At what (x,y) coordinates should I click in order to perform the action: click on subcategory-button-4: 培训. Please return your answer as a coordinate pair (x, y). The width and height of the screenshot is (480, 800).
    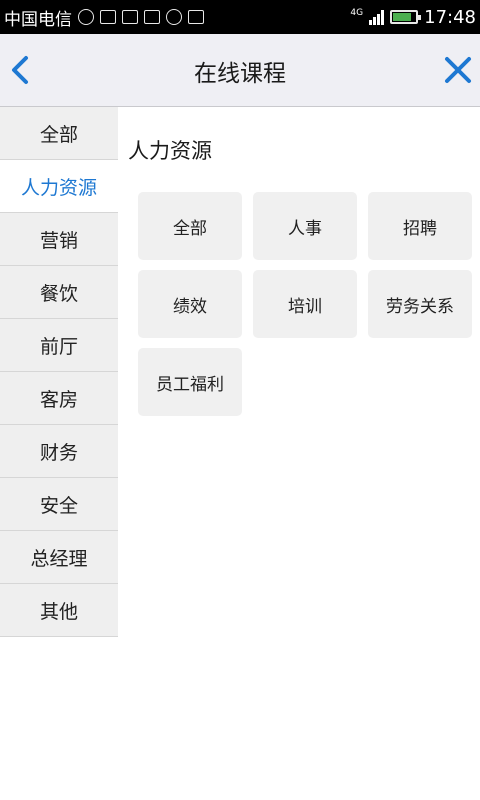
    Looking at the image, I should click on (305, 304).